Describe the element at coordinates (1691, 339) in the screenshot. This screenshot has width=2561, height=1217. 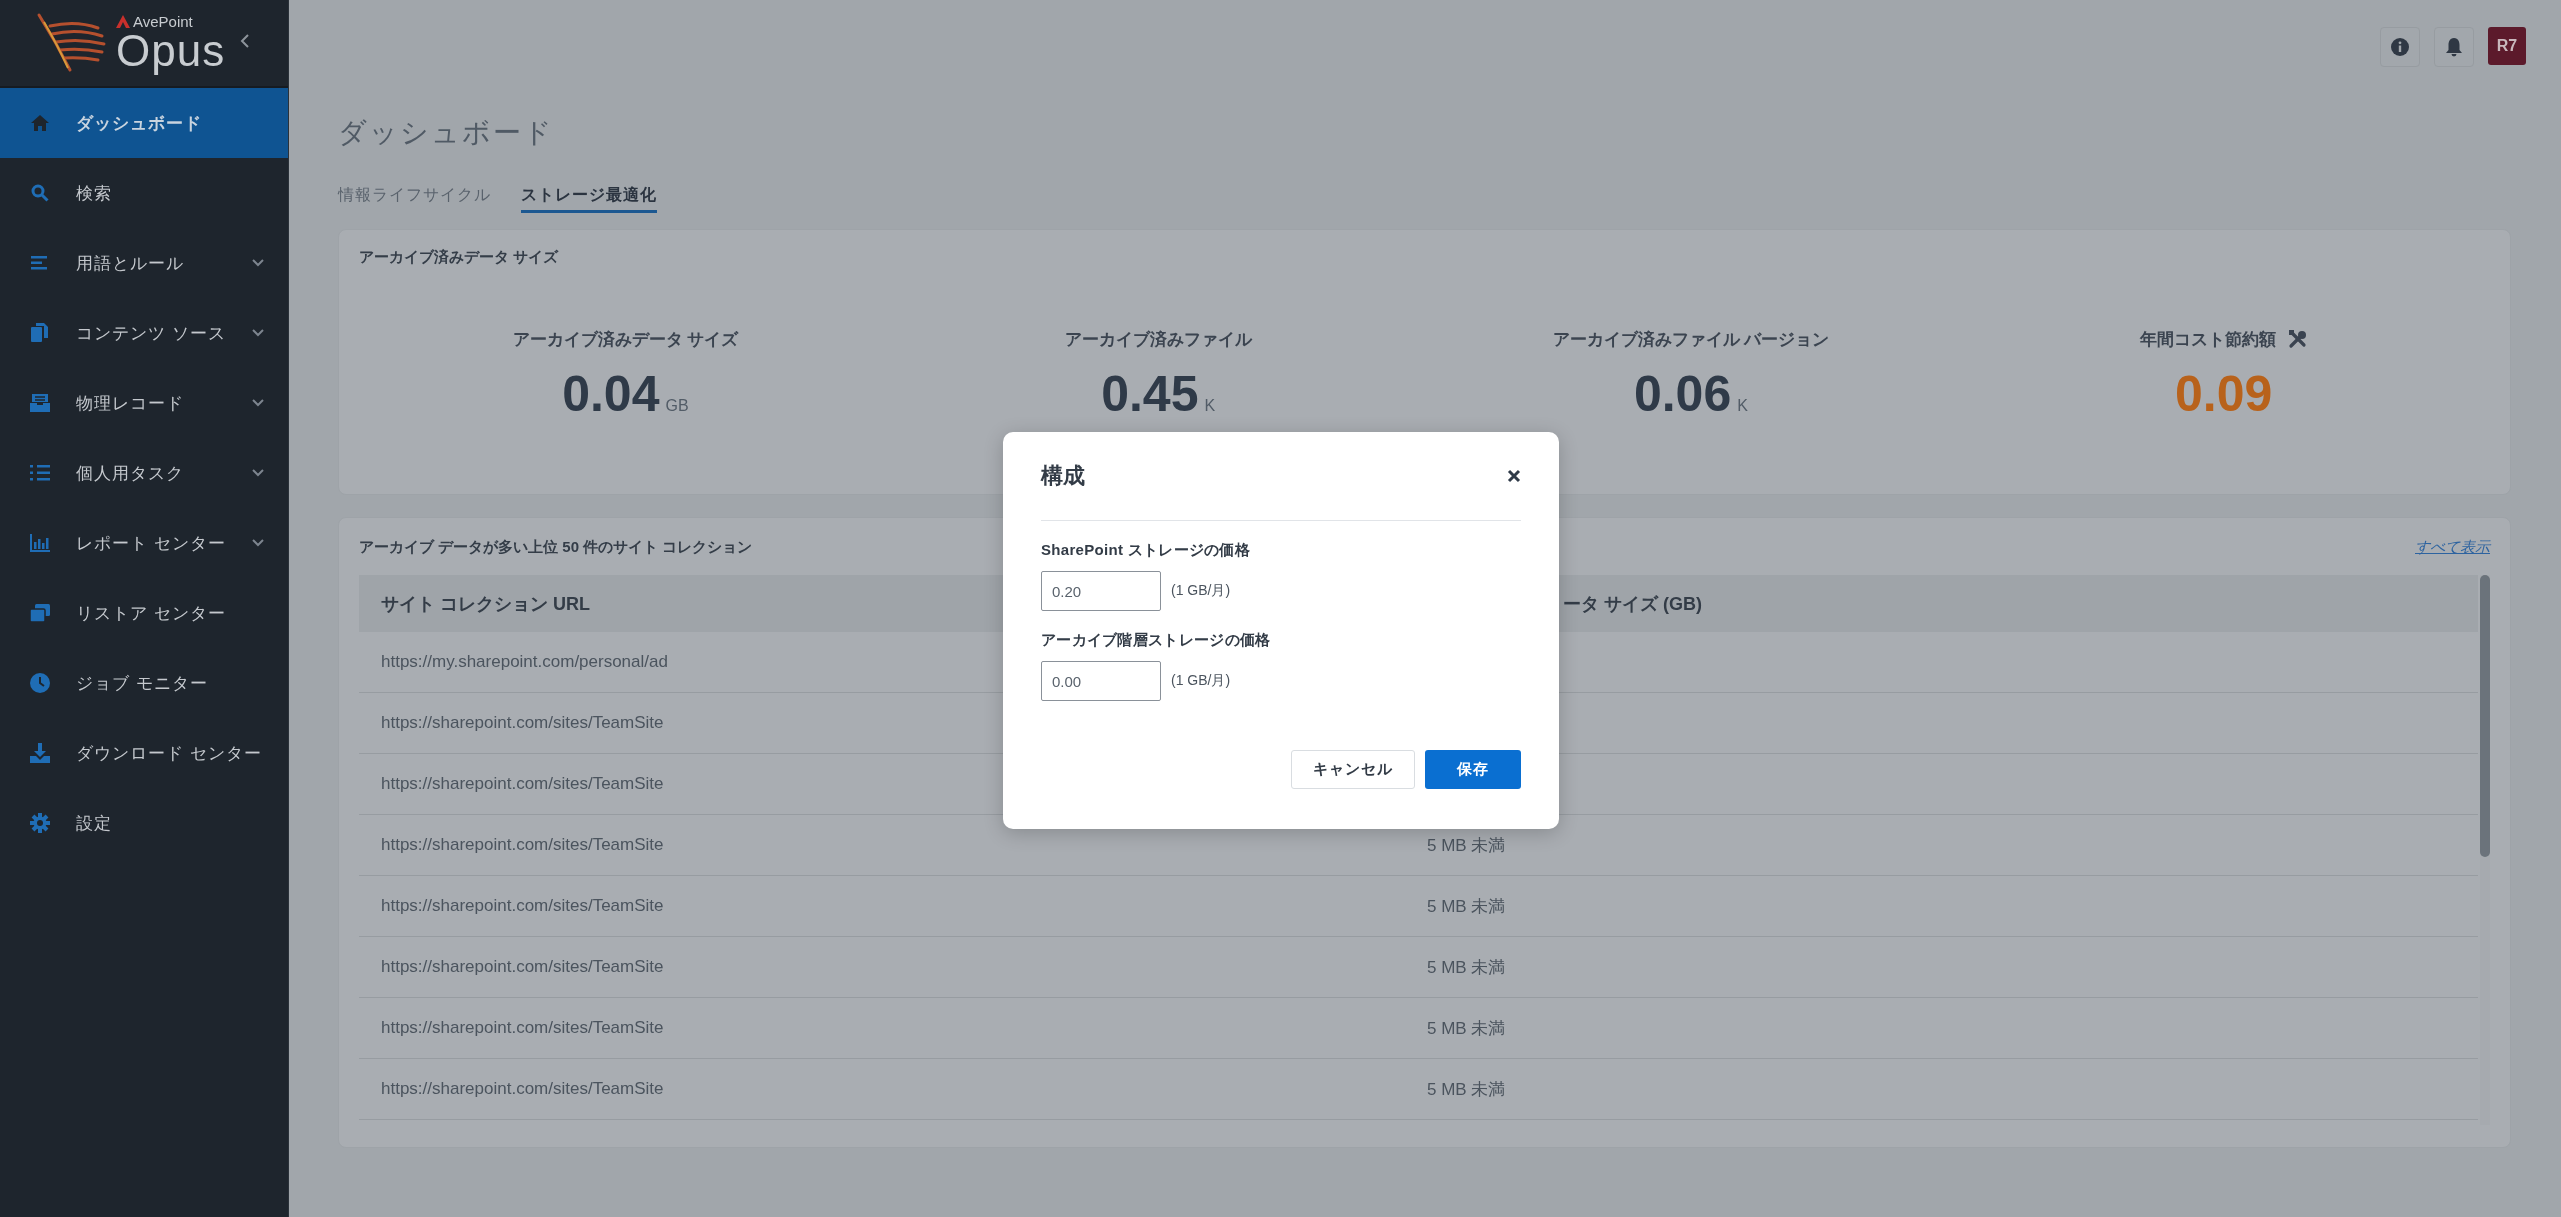
I see `stat-label: アーカイブ済みファイル バージョン` at that location.